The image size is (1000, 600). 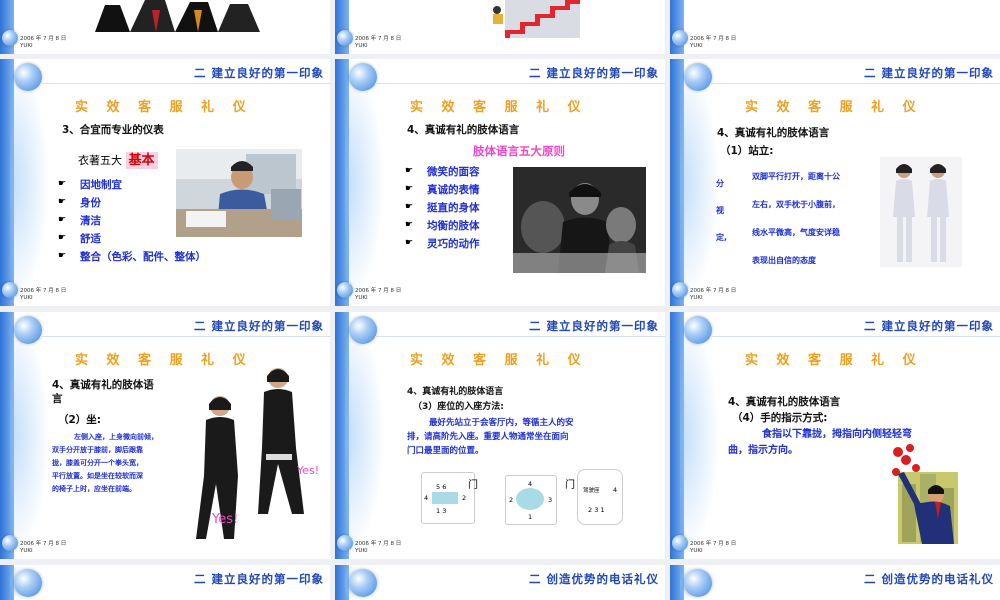 What do you see at coordinates (532, 19) in the screenshot?
I see `staircase-illustration` at bounding box center [532, 19].